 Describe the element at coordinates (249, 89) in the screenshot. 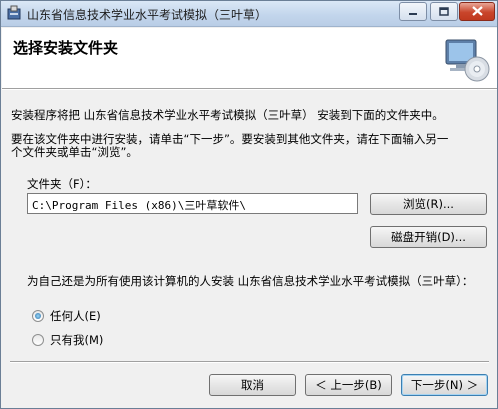

I see `header-divider` at that location.